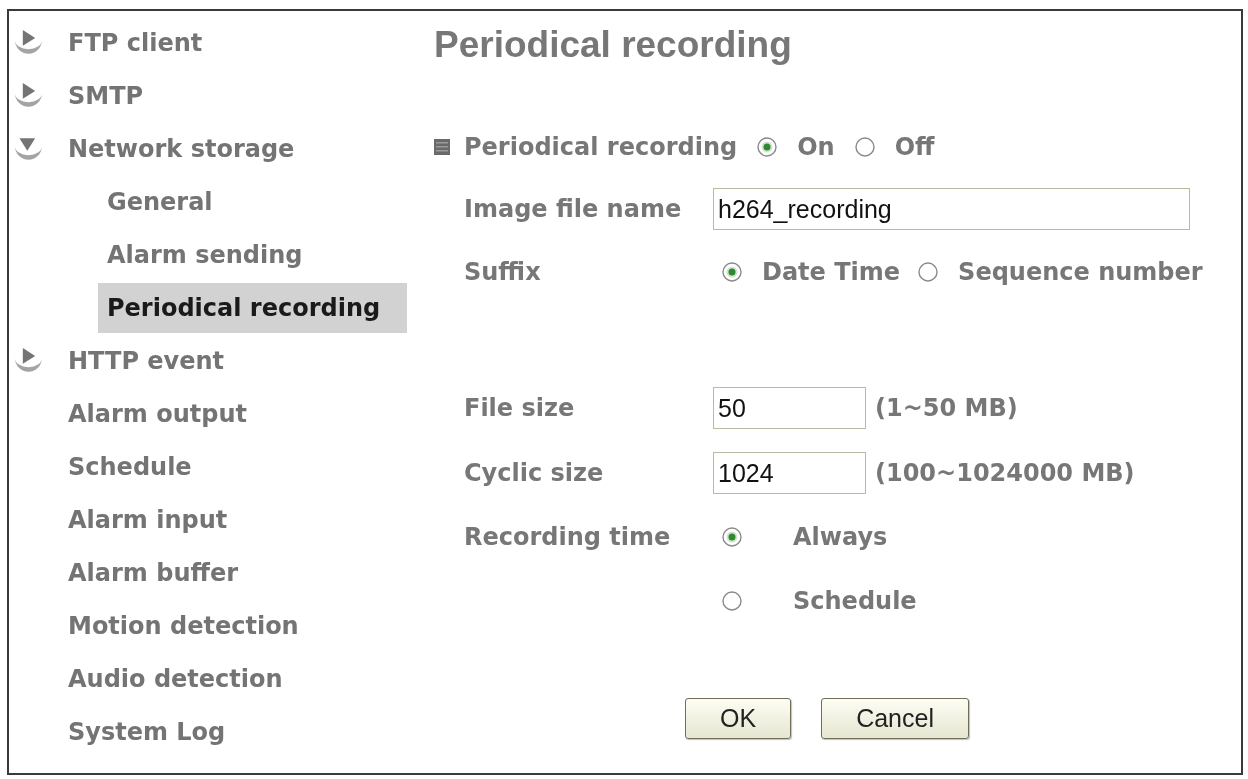  Describe the element at coordinates (534, 473) in the screenshot. I see `field-label: Cyclic size` at that location.